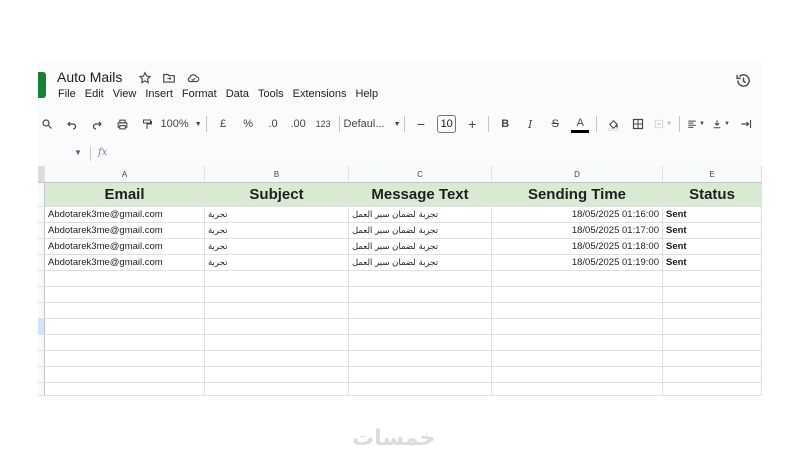 The width and height of the screenshot is (800, 460). What do you see at coordinates (125, 94) in the screenshot?
I see `menu-view: View` at bounding box center [125, 94].